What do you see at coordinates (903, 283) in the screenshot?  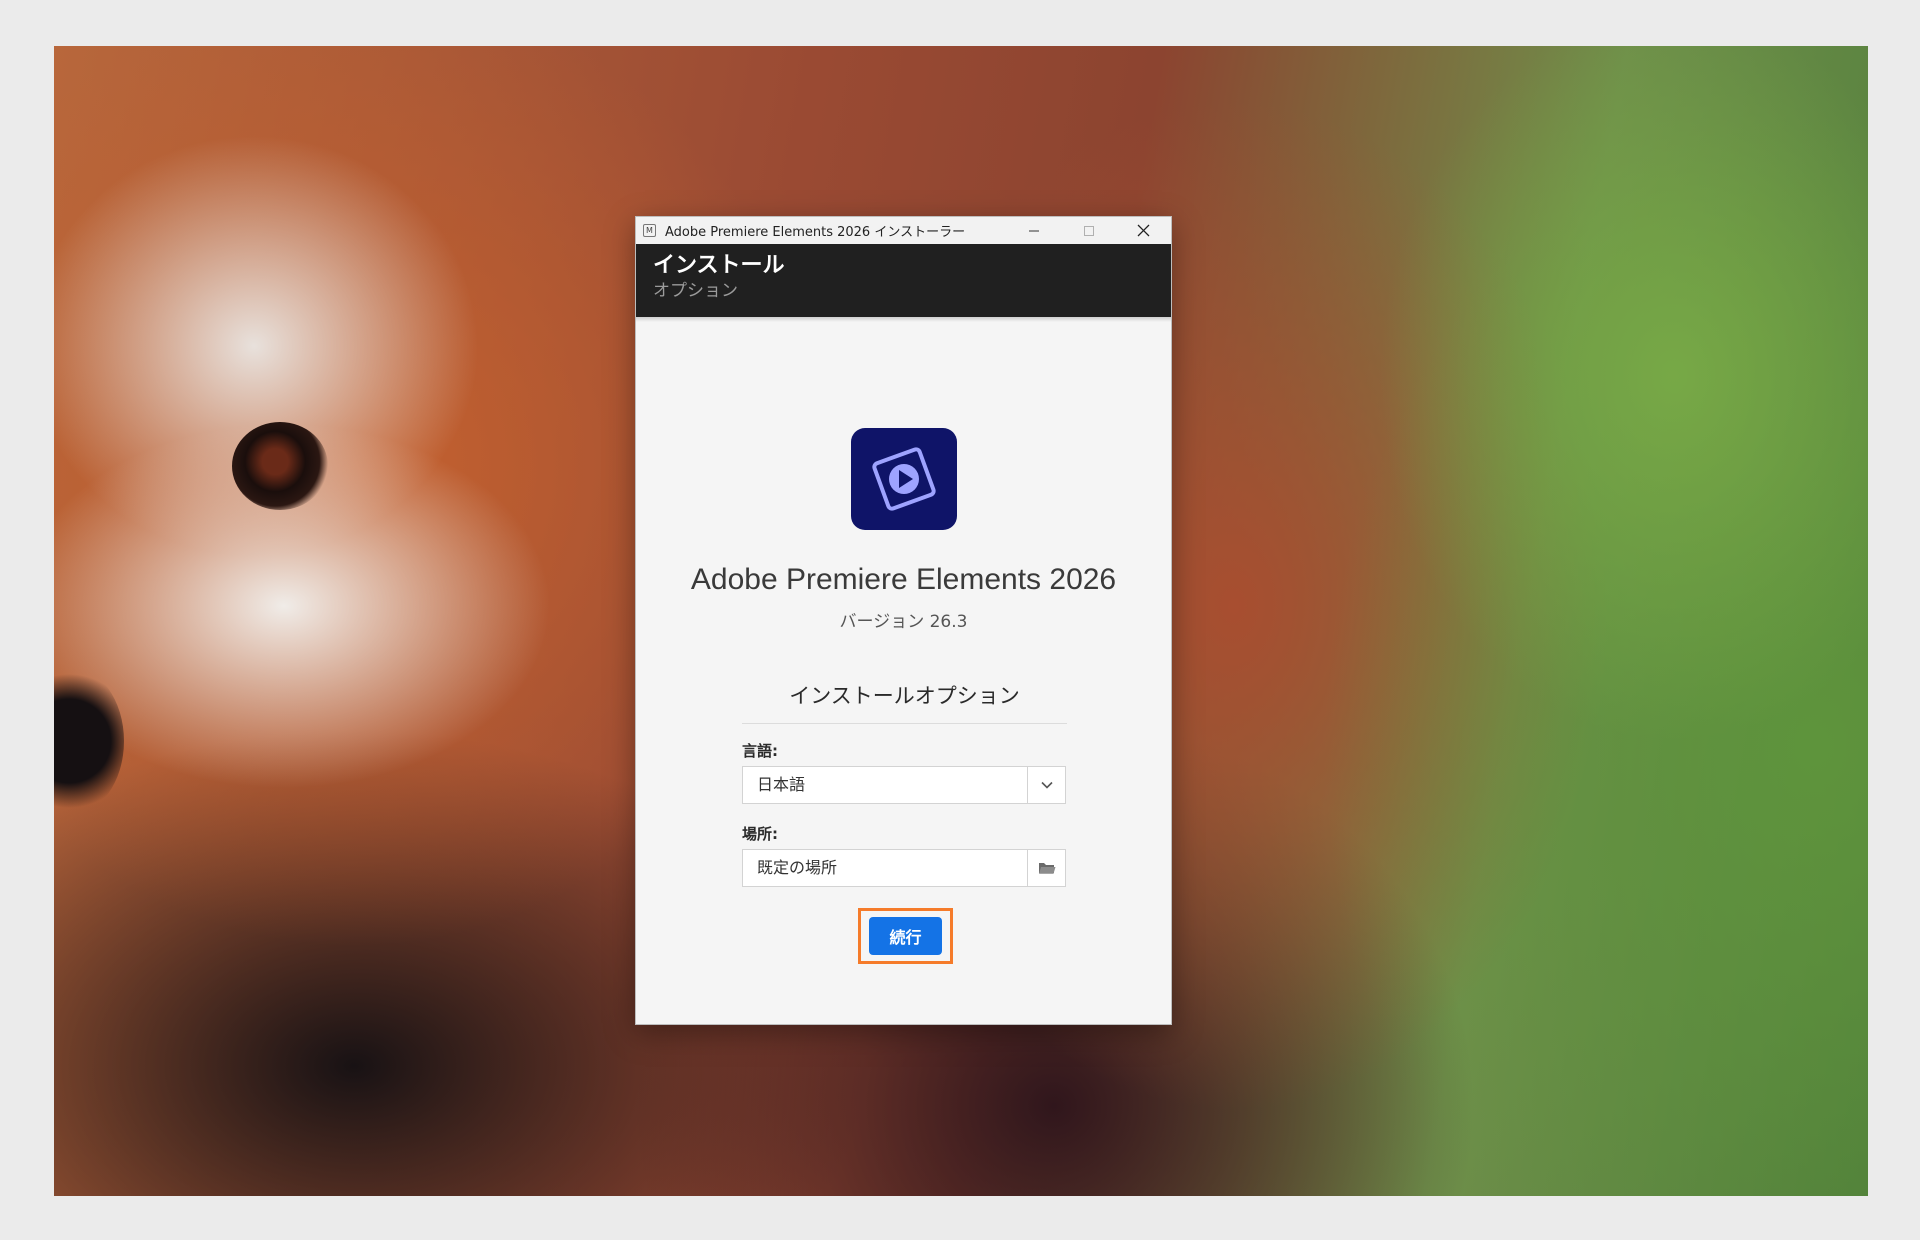 I see `installer-header: インストール オプション` at bounding box center [903, 283].